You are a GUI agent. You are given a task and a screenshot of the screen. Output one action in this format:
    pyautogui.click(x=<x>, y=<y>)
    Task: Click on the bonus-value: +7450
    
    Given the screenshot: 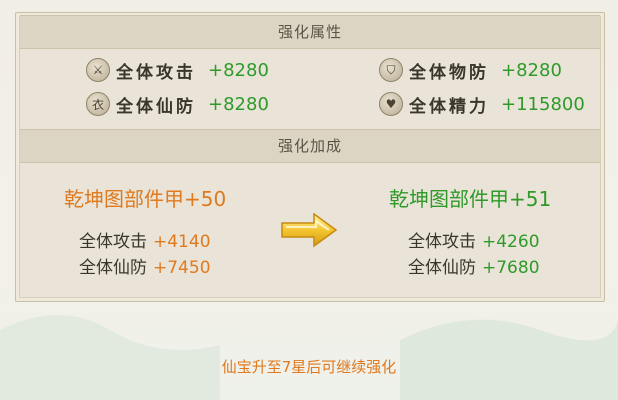 What is the action you would take?
    pyautogui.click(x=182, y=268)
    